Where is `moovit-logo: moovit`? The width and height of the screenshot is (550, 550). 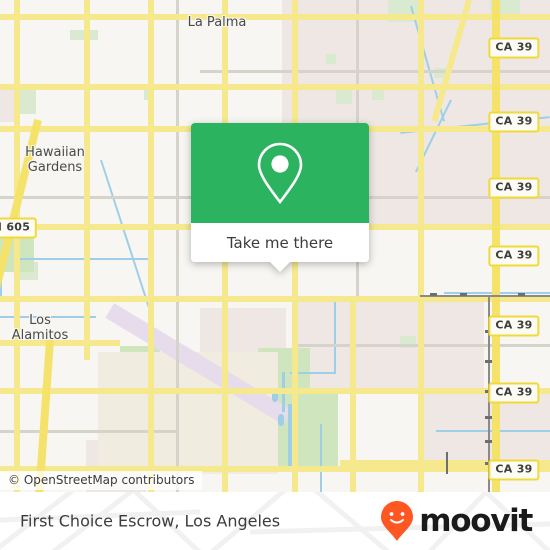
moovit-logo: moovit is located at coordinates (456, 521).